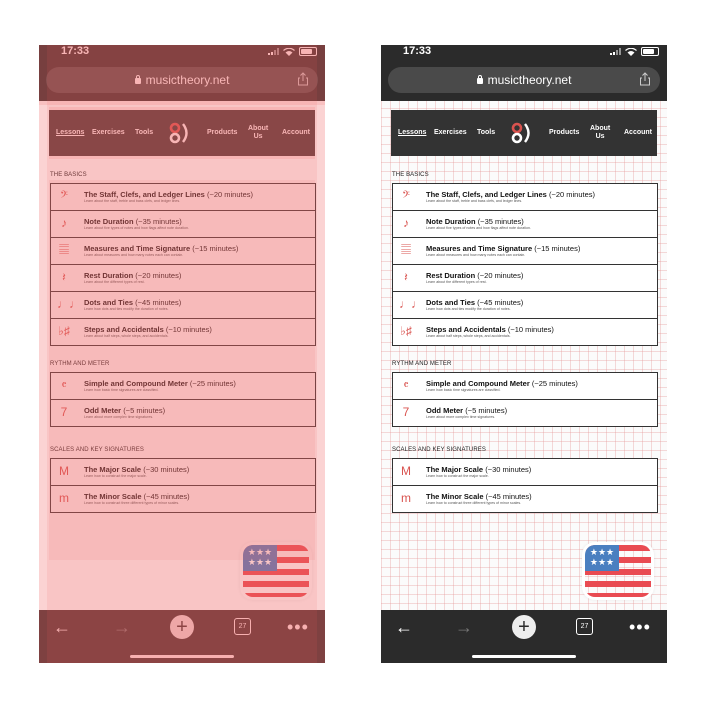 The width and height of the screenshot is (724, 711). Describe the element at coordinates (68, 175) in the screenshot. I see `section-title: THE BASICS` at that location.